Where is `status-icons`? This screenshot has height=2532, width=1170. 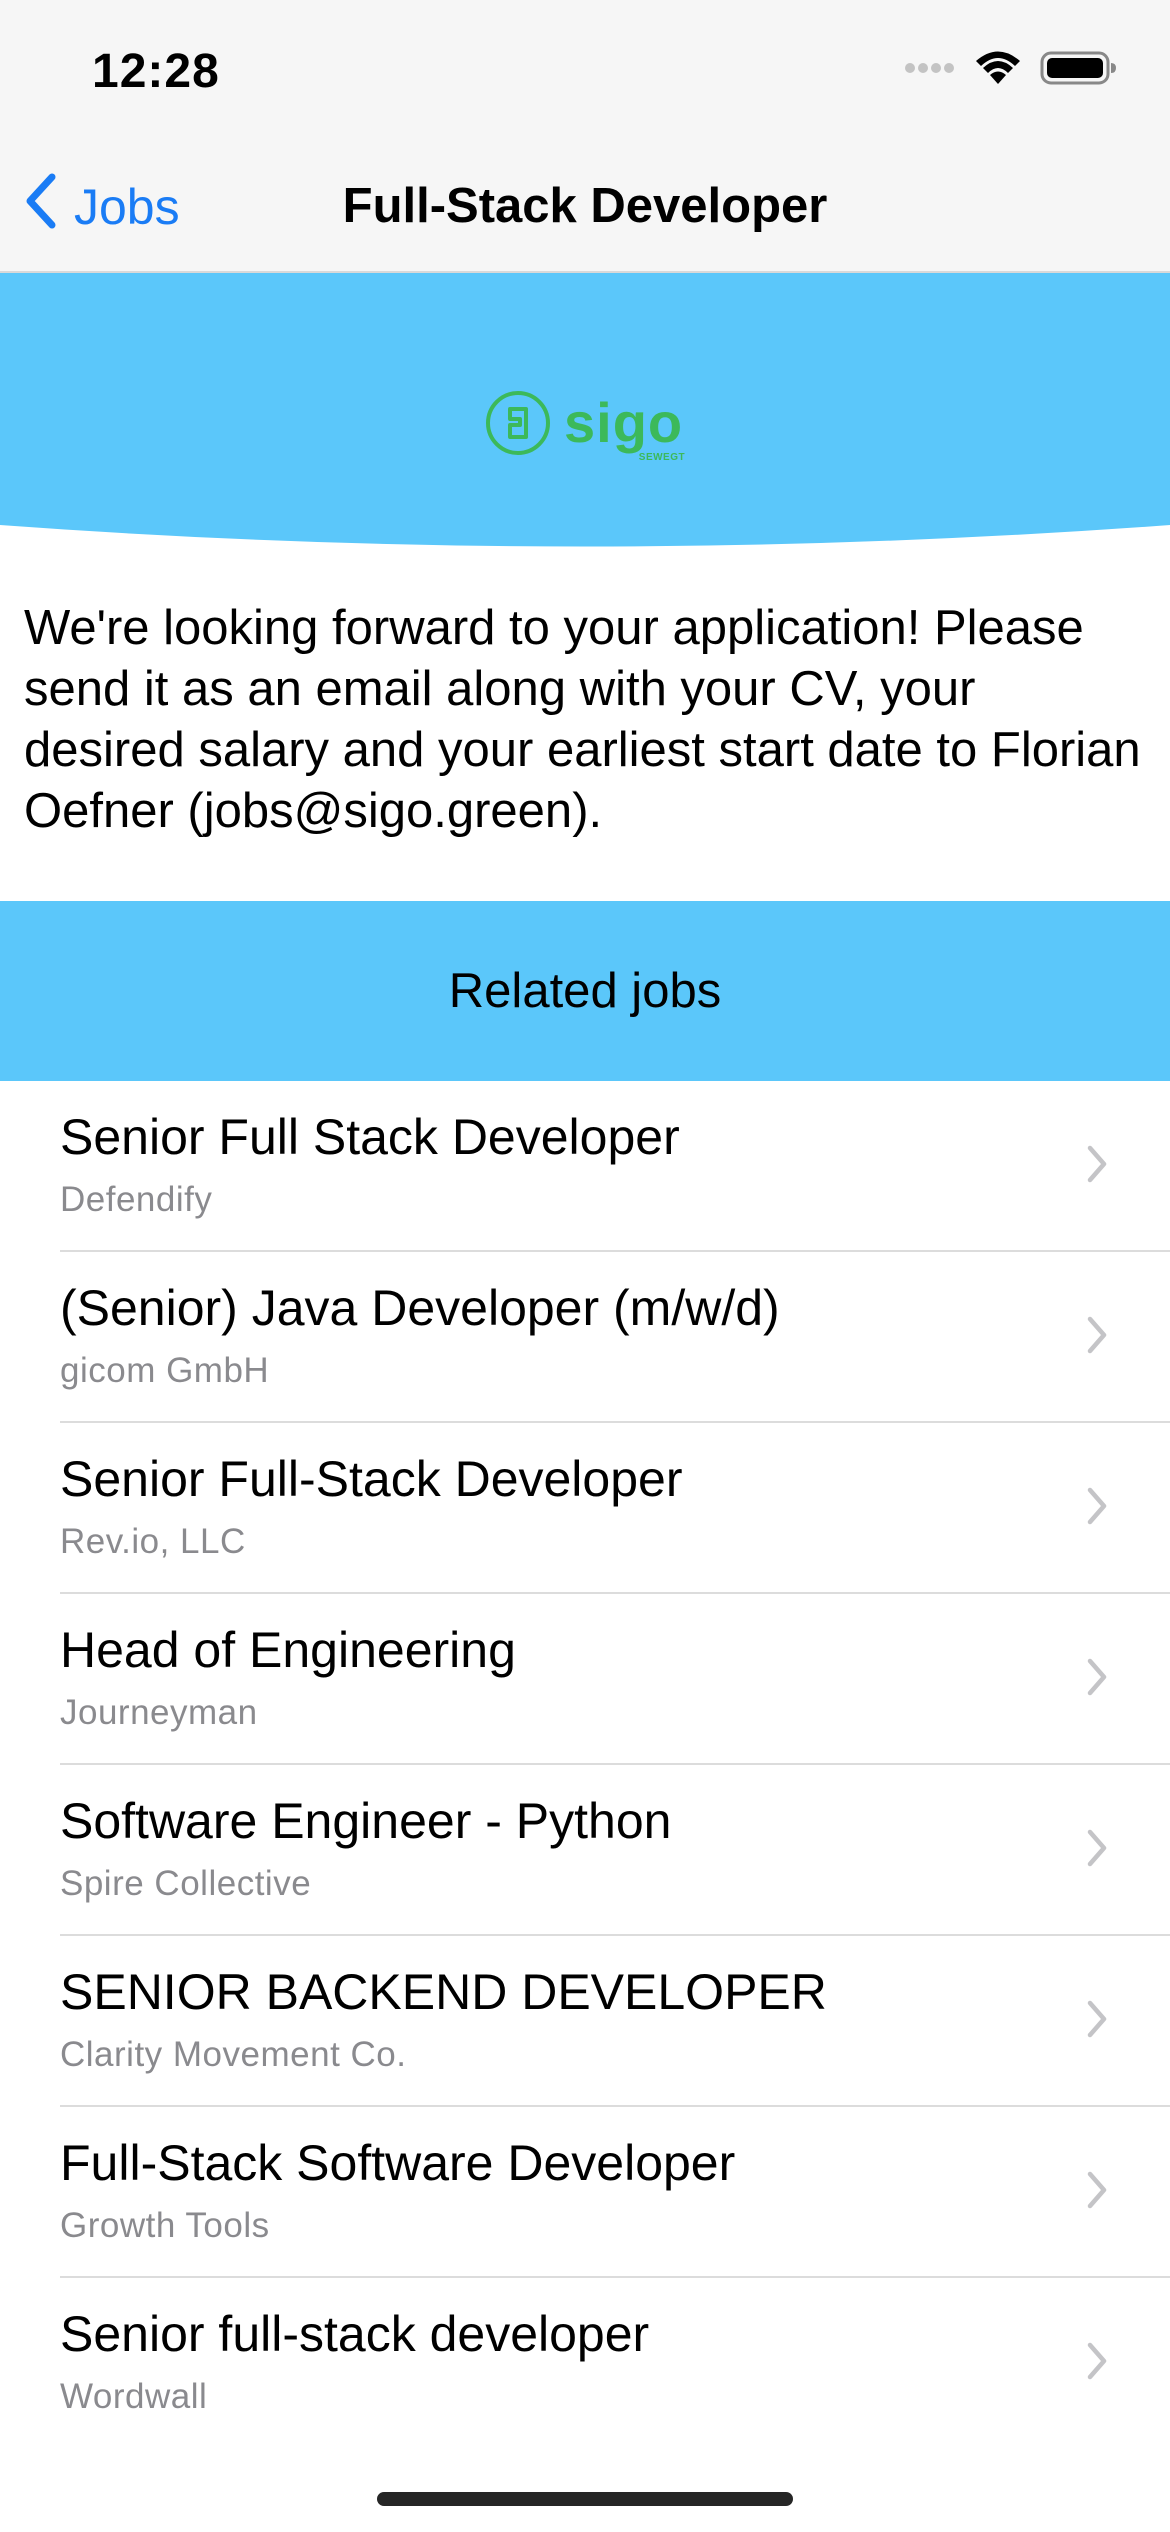 status-icons is located at coordinates (1011, 70).